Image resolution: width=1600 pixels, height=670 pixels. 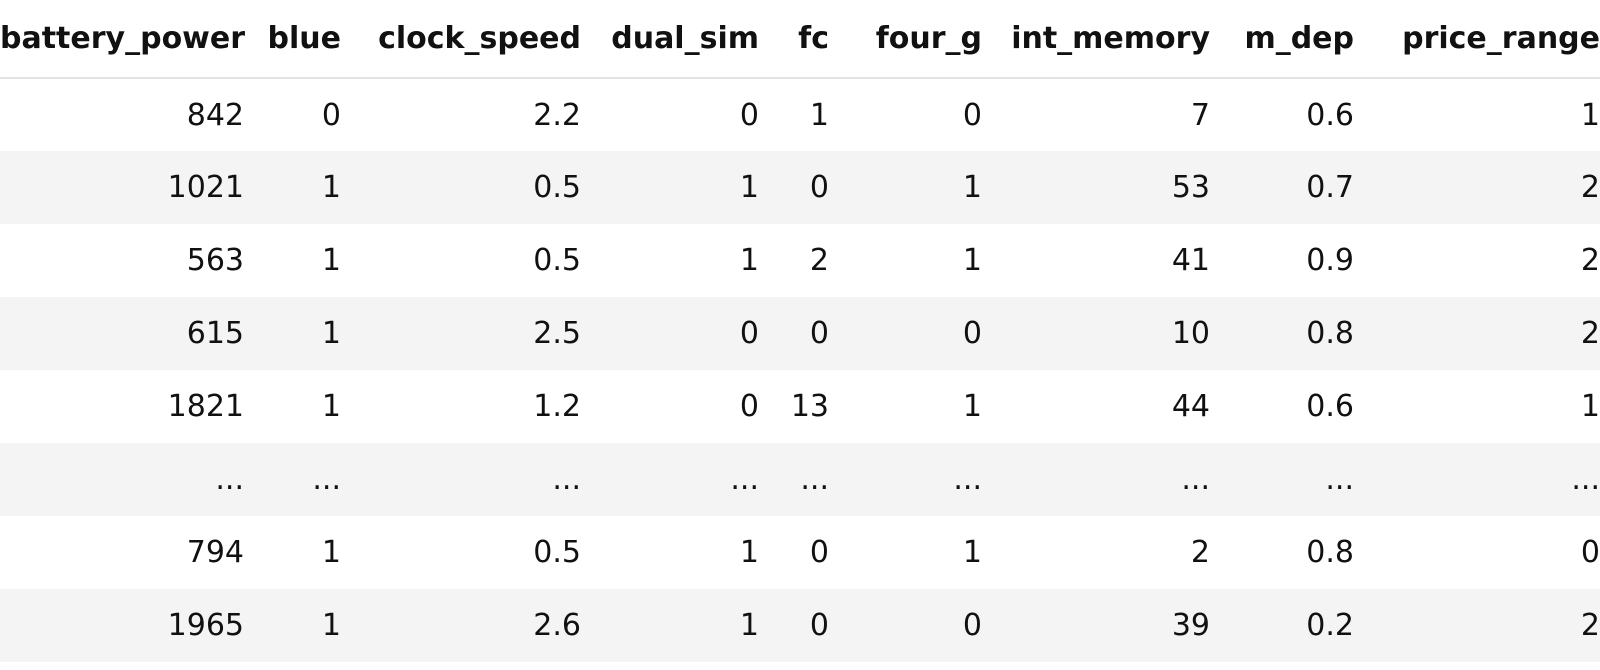 I want to click on table-row: 615 1 2.5 0 0 0 10 0.8 2, so click(x=800, y=333).